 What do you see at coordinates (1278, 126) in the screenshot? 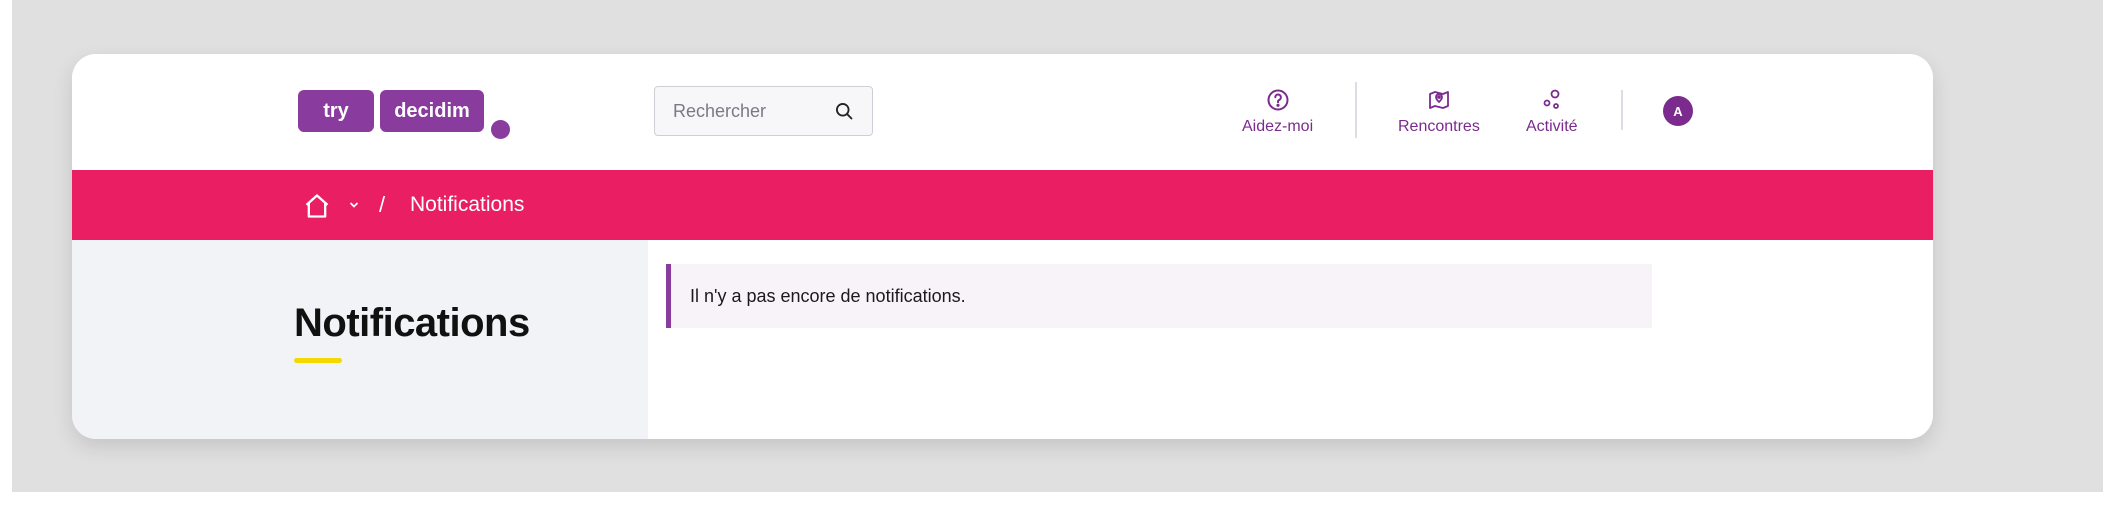
I see `nav-help-label: Aidez-moi` at bounding box center [1278, 126].